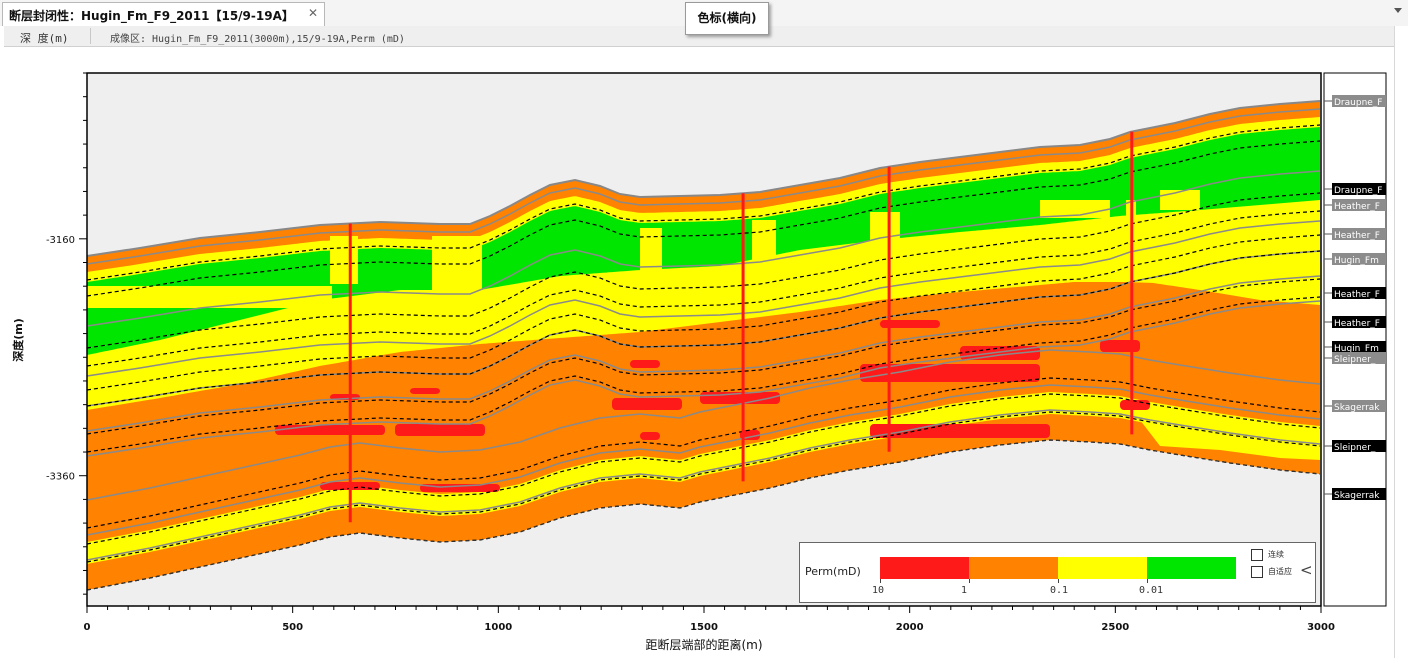 This screenshot has height=658, width=1408. I want to click on x-tick-label: 0, so click(87, 627).